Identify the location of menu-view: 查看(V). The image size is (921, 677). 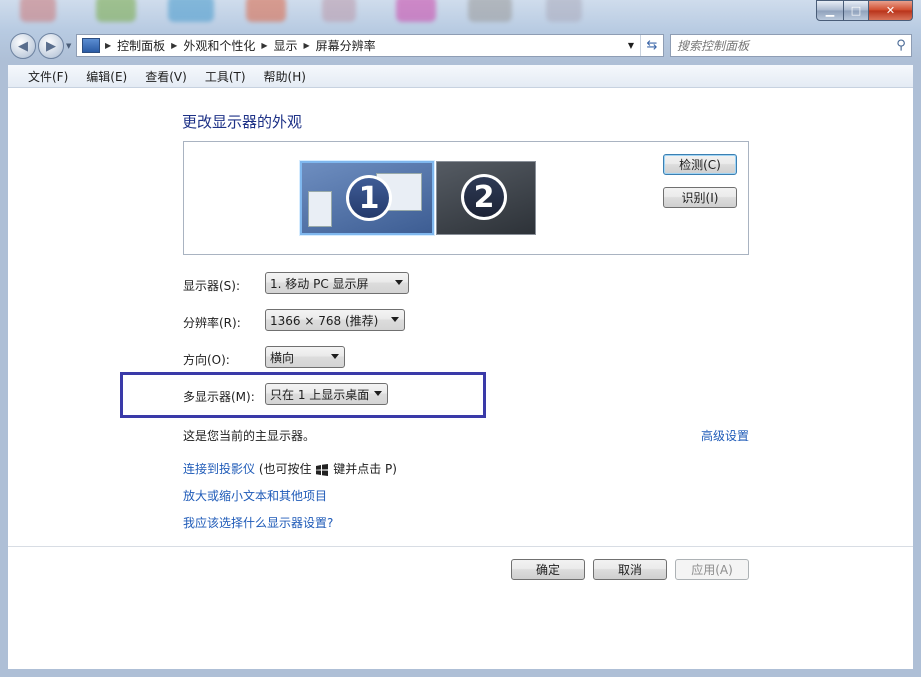
(163, 76).